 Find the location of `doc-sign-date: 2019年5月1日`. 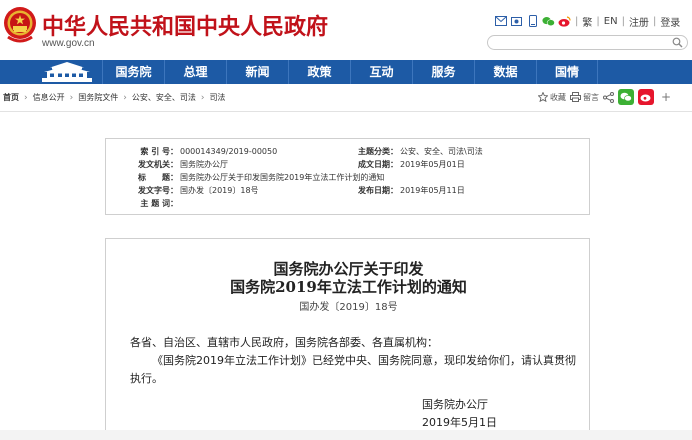

doc-sign-date: 2019年5月1日 is located at coordinates (459, 422).